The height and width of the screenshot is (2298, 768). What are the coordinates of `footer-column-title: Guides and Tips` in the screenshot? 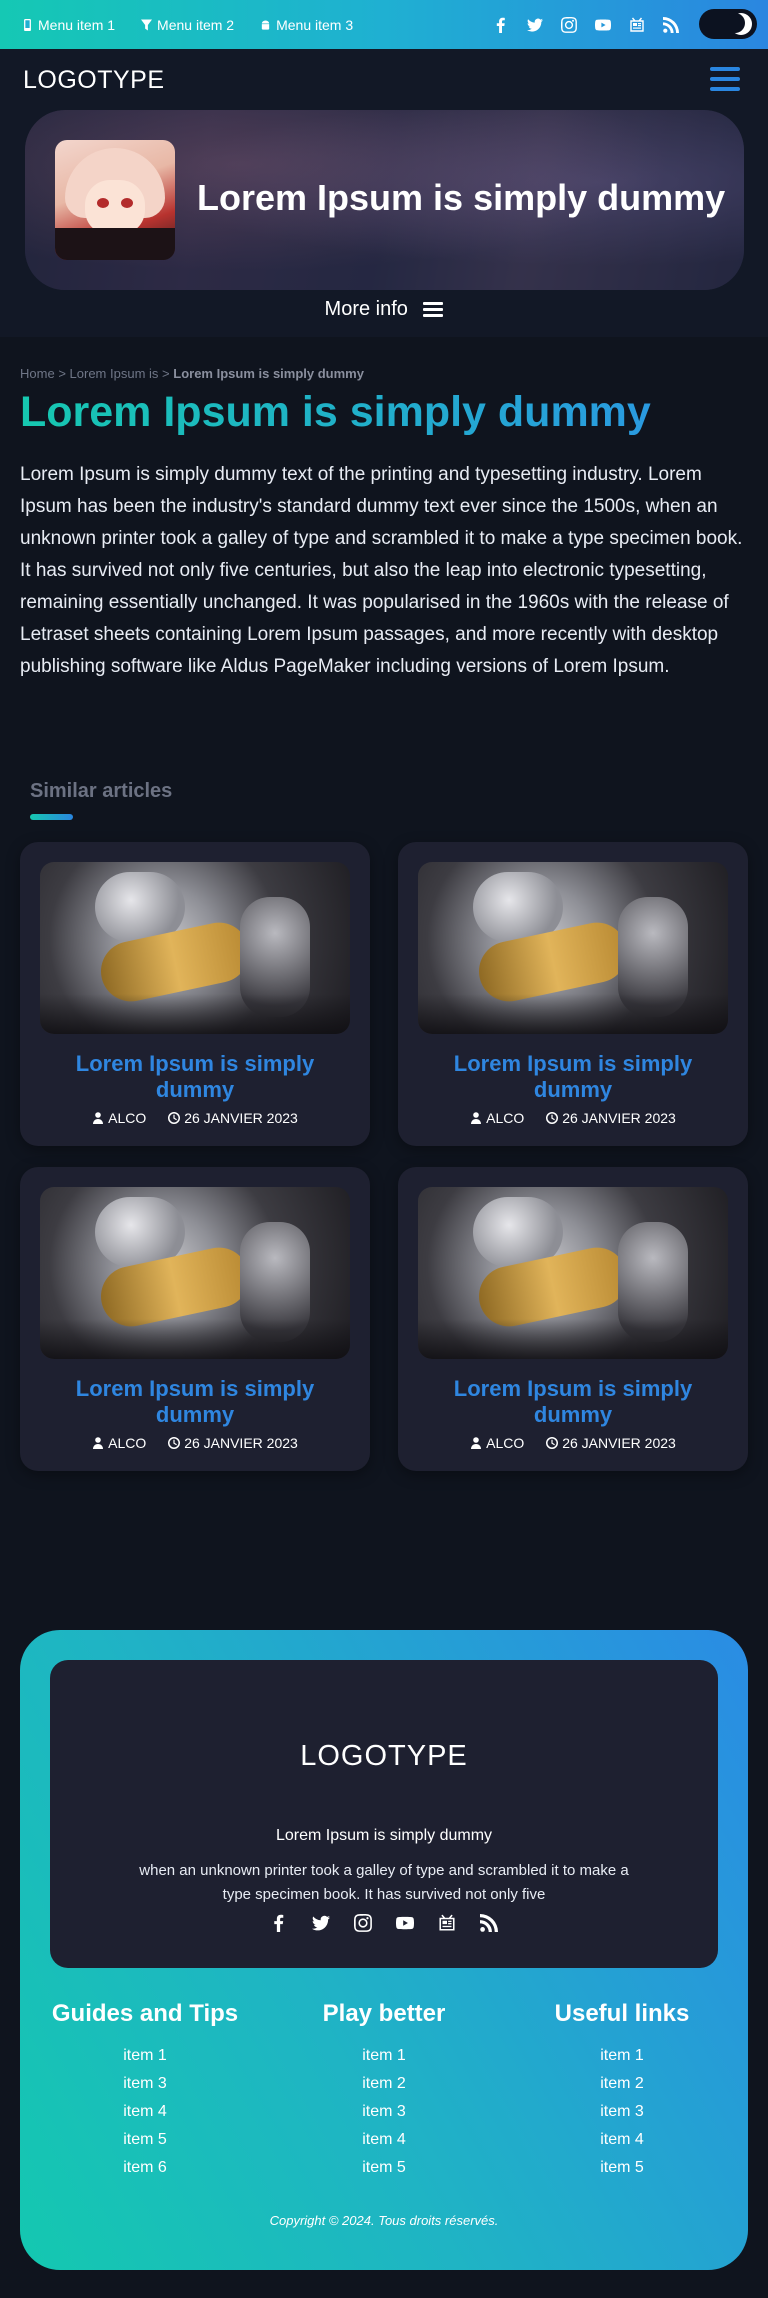 It's located at (145, 2013).